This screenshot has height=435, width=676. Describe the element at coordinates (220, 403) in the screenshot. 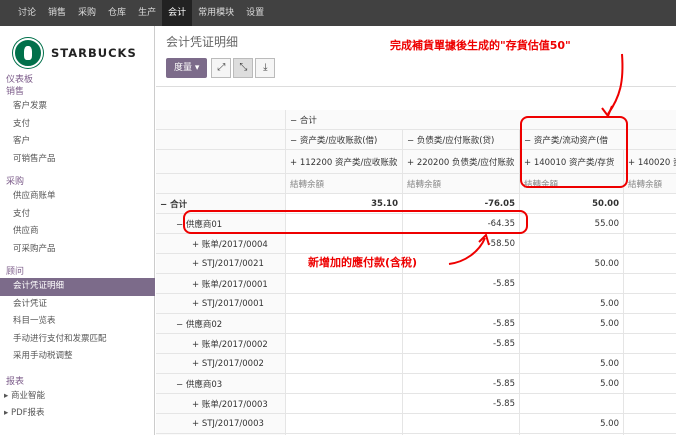

I see `pivot-row-label: + 账单/2017/0003` at that location.